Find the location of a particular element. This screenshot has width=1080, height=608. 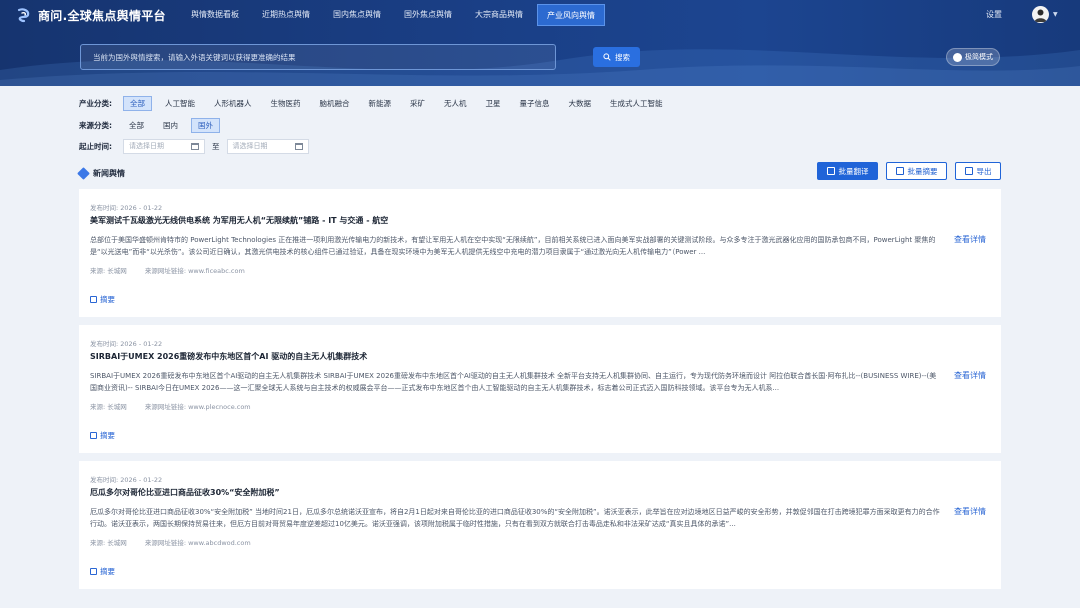

time-filter-row: 起止时间: 请选择日期 至 请选择日期 is located at coordinates (194, 146).